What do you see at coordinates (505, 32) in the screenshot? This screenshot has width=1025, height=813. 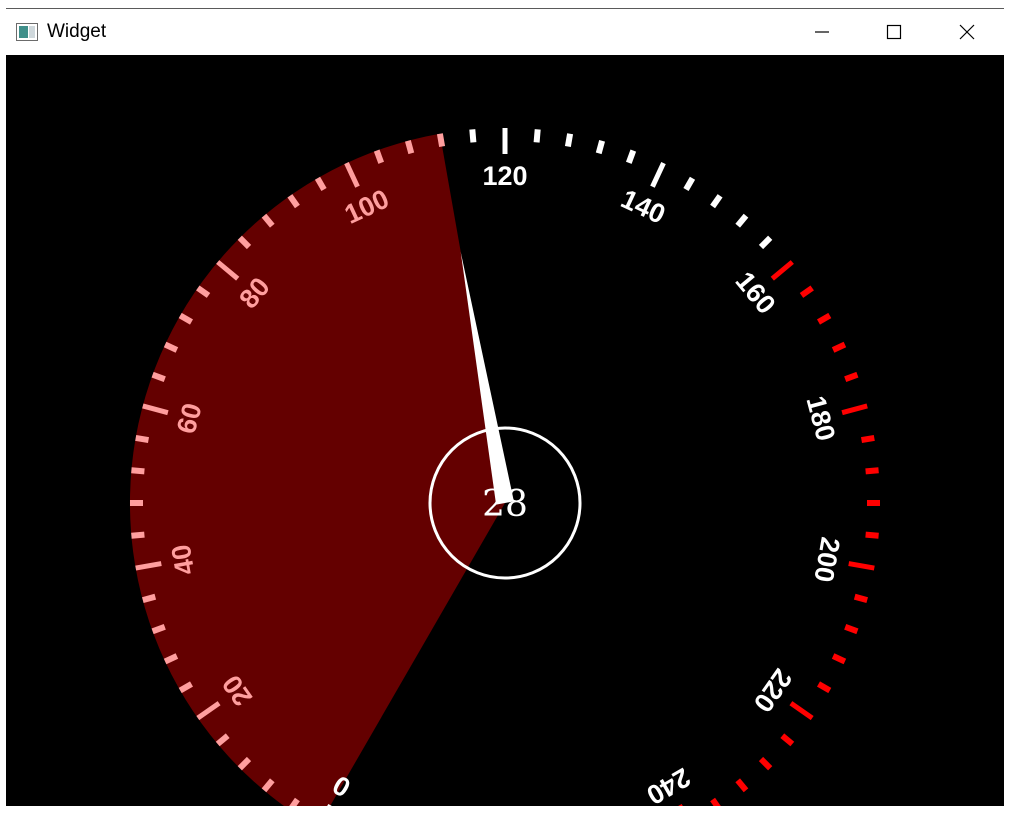 I see `title-bar: Widget` at bounding box center [505, 32].